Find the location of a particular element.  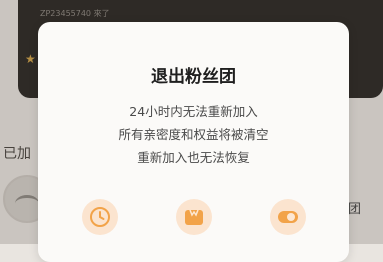

dialog-title: 退出粉丝团 is located at coordinates (193, 77).